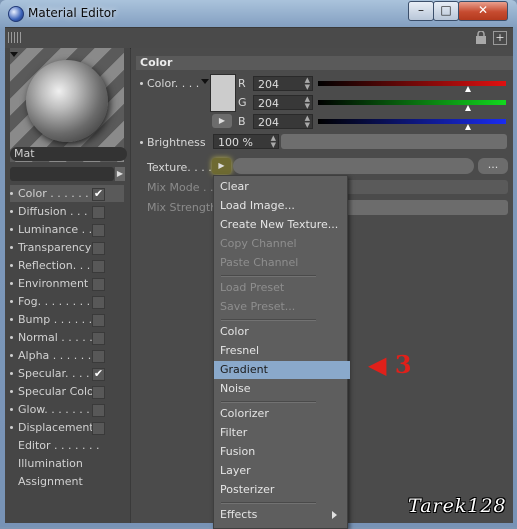  I want to click on menu-item-clear: Clear, so click(281, 187).